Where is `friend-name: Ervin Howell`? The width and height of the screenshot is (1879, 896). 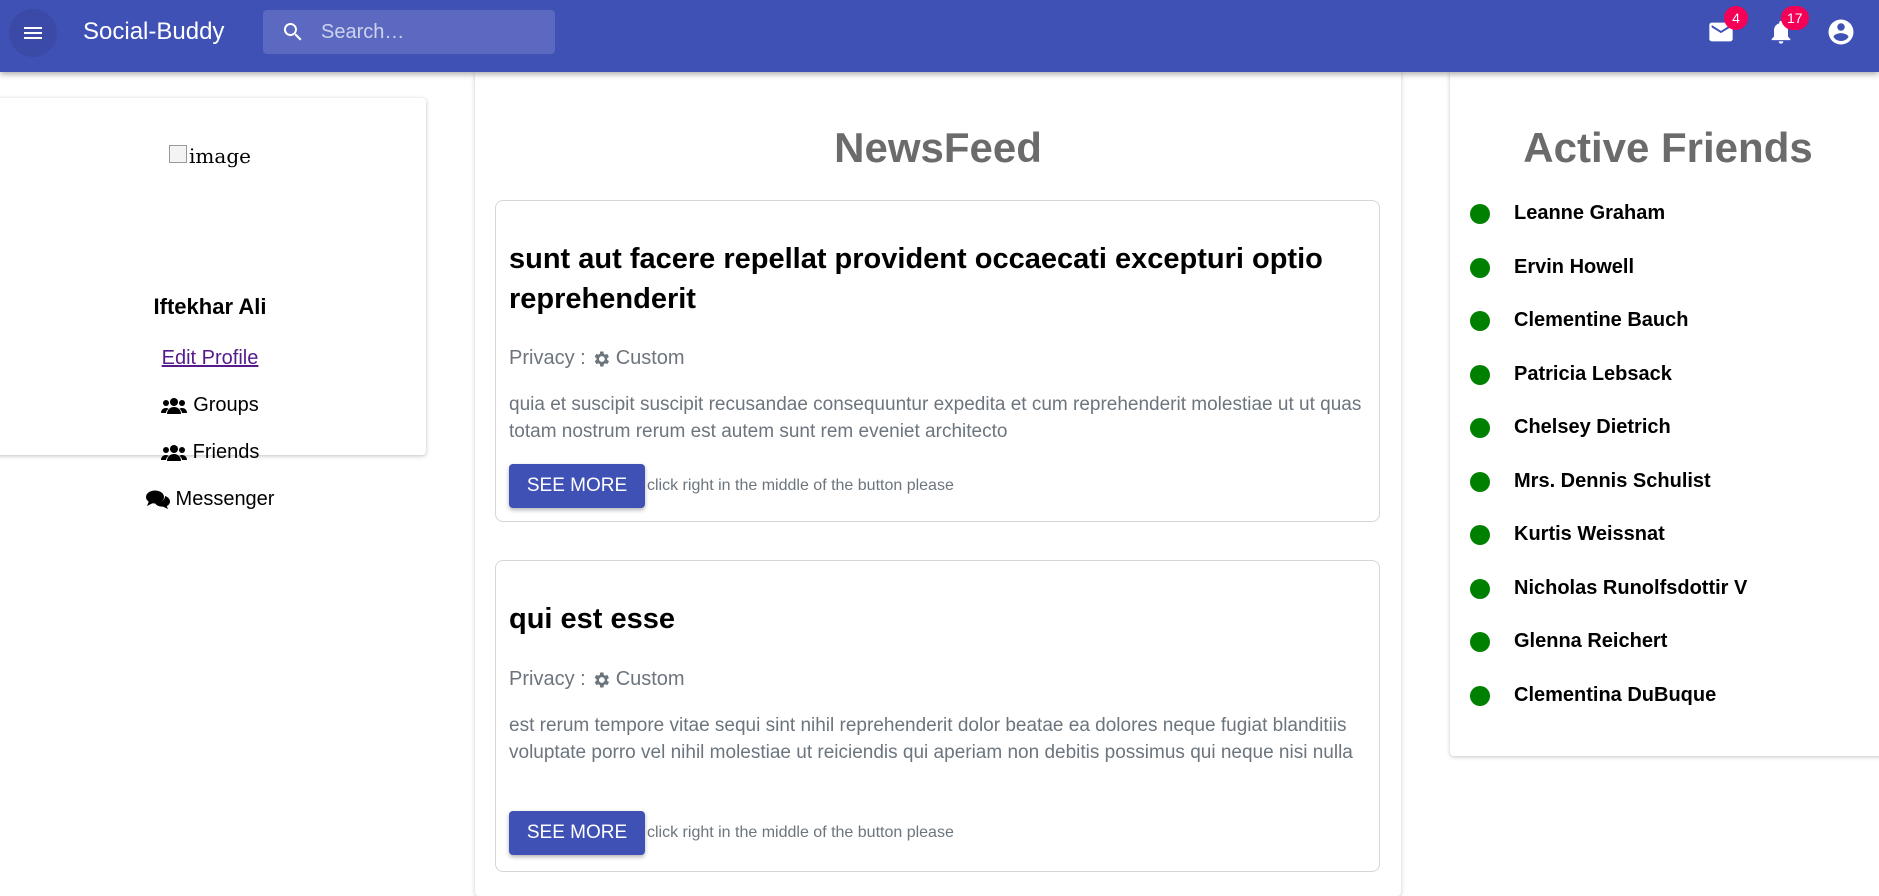 friend-name: Ervin Howell is located at coordinates (1574, 267).